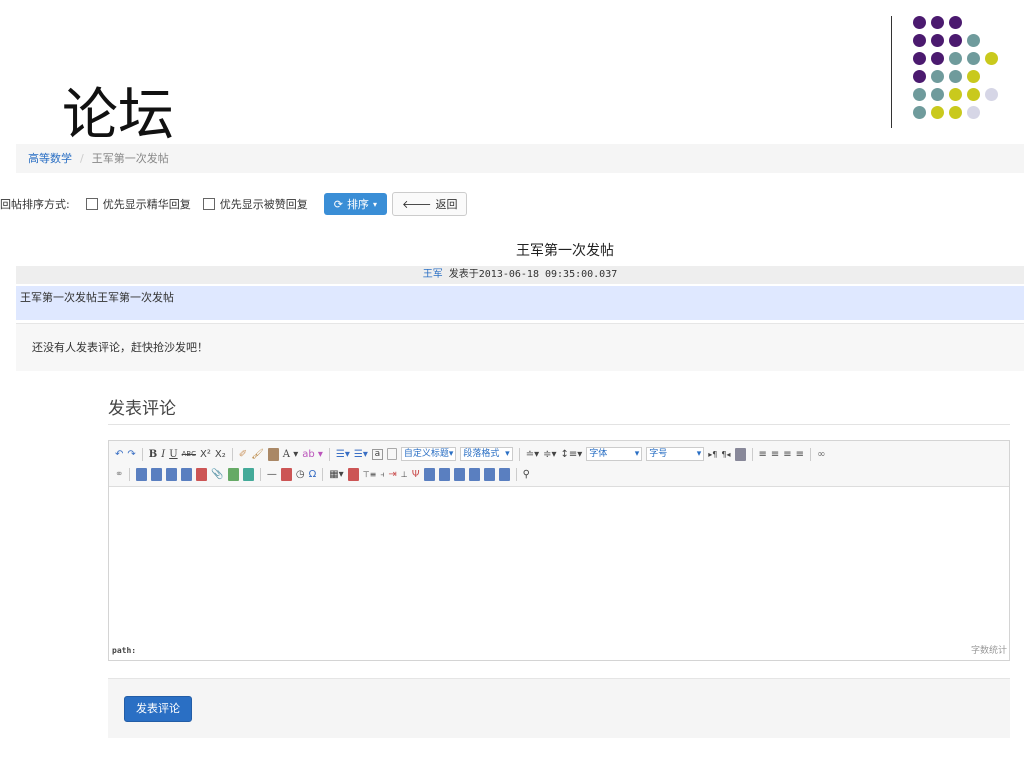  Describe the element at coordinates (532, 454) in the screenshot. I see `row-spacing-top-icon: ≐▾` at that location.